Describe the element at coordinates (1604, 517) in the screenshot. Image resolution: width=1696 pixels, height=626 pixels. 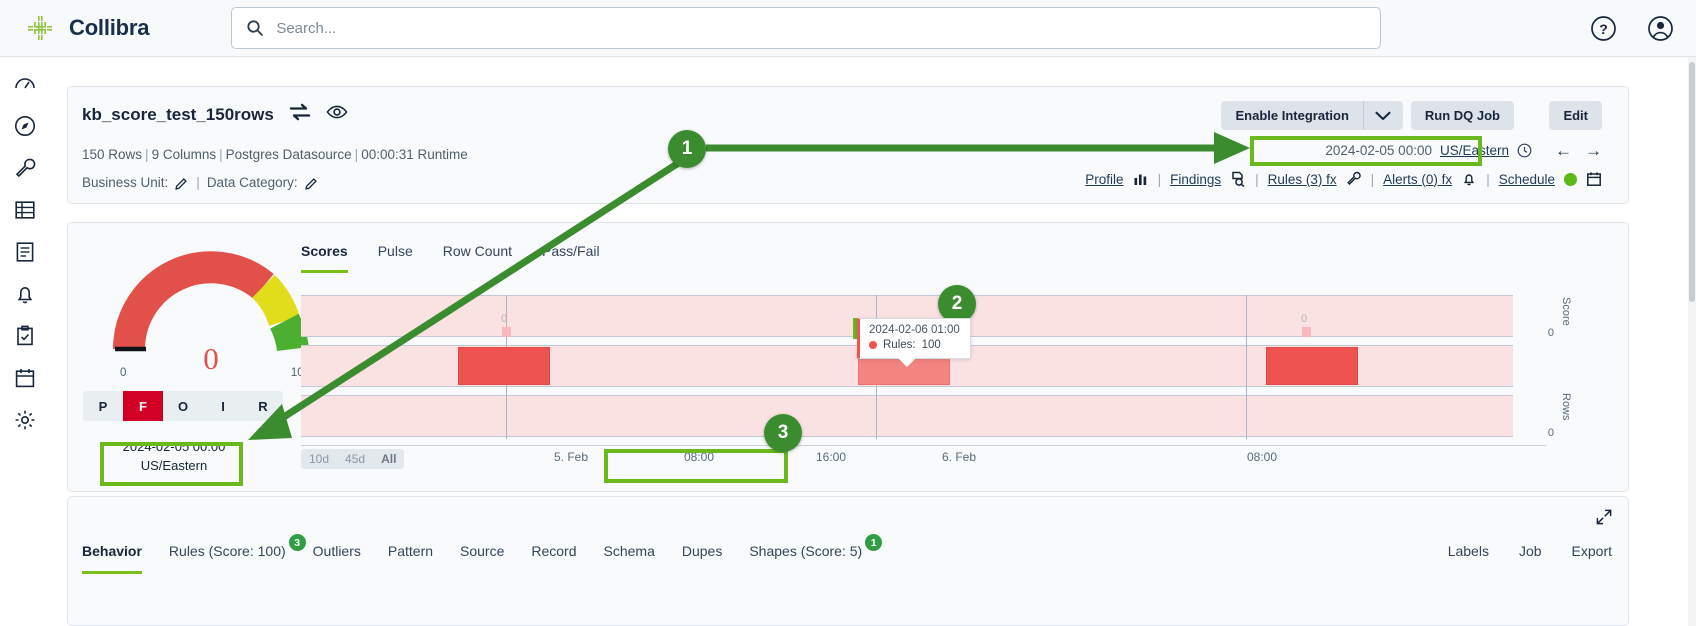
I see `expand-icon` at that location.